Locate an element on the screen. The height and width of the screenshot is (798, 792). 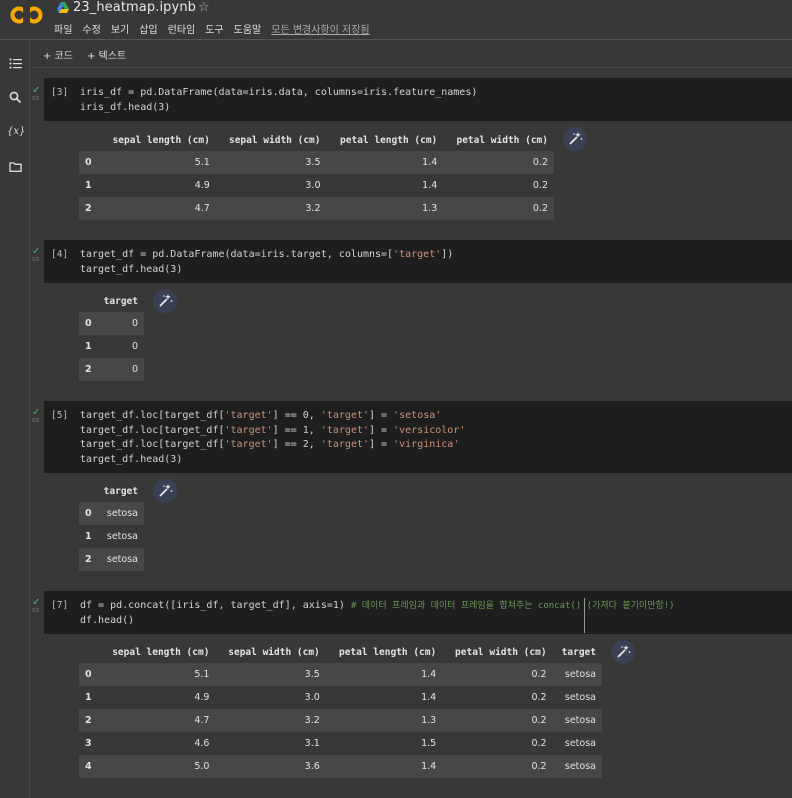
menu-view: 보기 is located at coordinates (120, 28).